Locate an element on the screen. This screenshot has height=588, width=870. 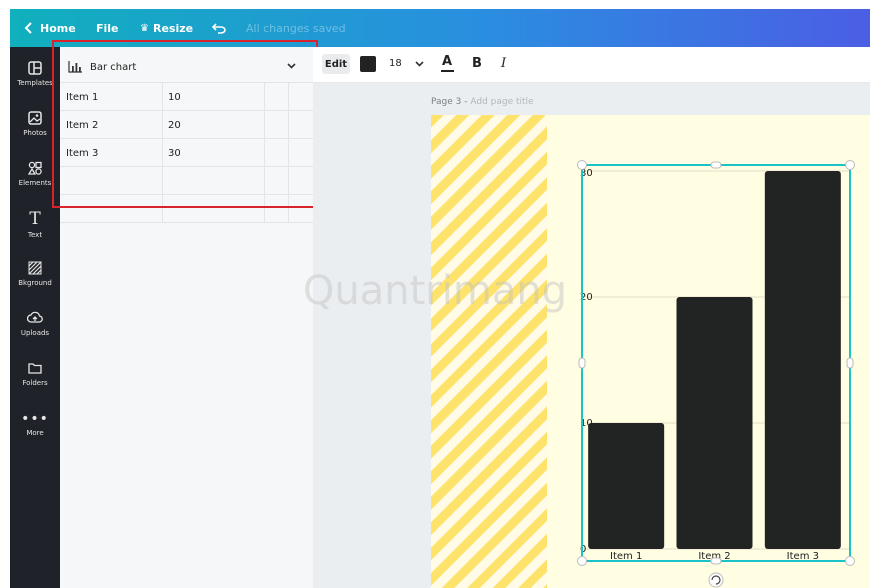
undo-icon is located at coordinates (219, 28).